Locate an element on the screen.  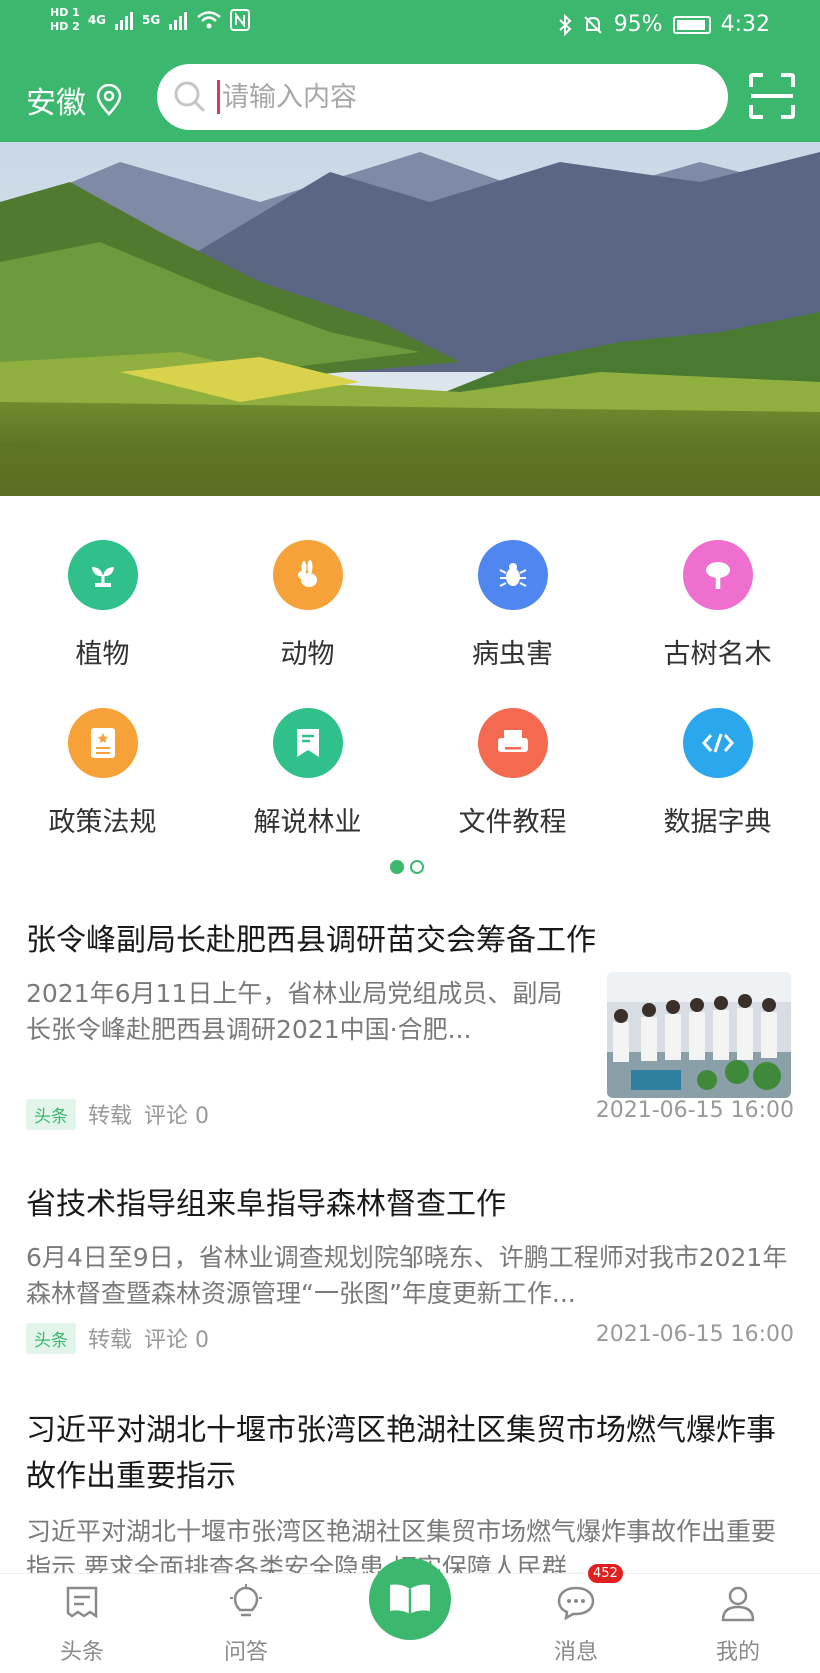
category-data-dictionary: 数据字典 is located at coordinates (717, 773).